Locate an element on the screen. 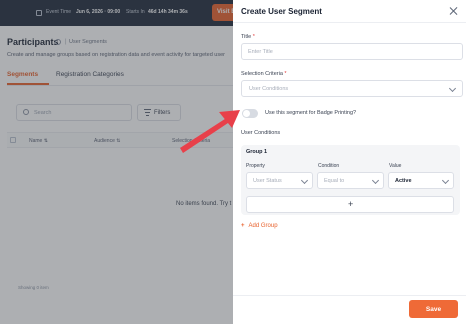 The image size is (466, 324). footer-divider is located at coordinates (349, 295).